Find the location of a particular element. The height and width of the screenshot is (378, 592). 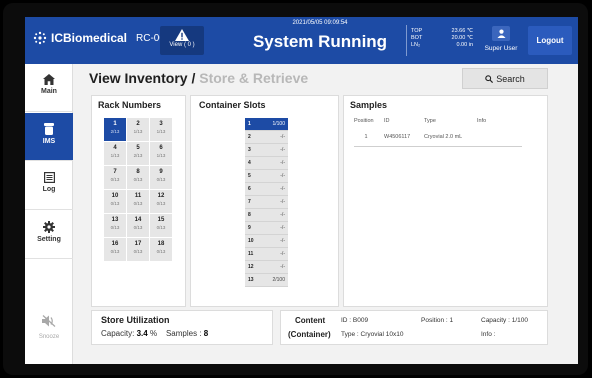

rack-cell: 5 2/13 is located at coordinates (138, 153).